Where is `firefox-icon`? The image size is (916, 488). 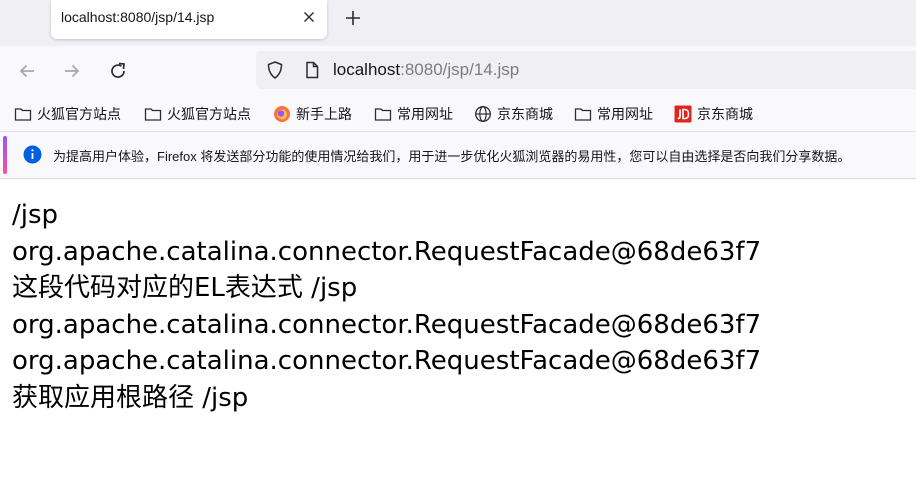
firefox-icon is located at coordinates (282, 114).